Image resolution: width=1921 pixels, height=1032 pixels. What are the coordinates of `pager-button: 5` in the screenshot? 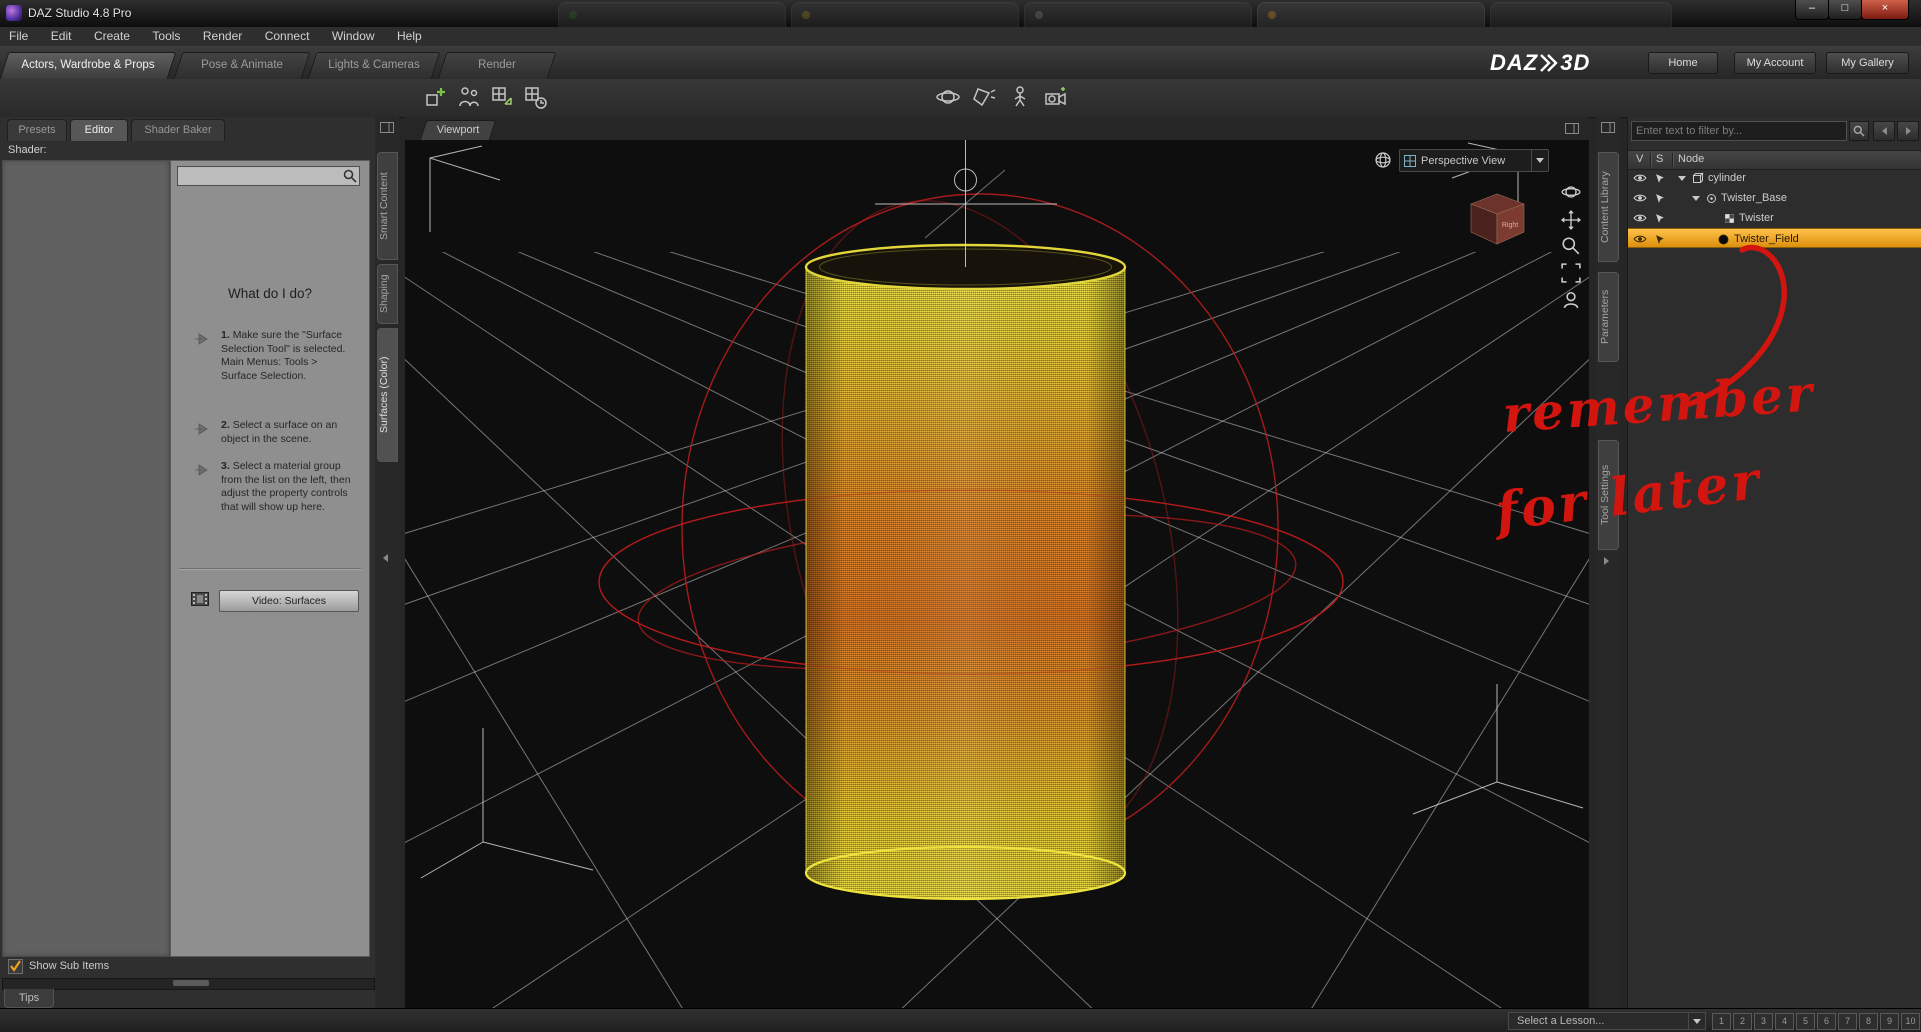 It's located at (1805, 1021).